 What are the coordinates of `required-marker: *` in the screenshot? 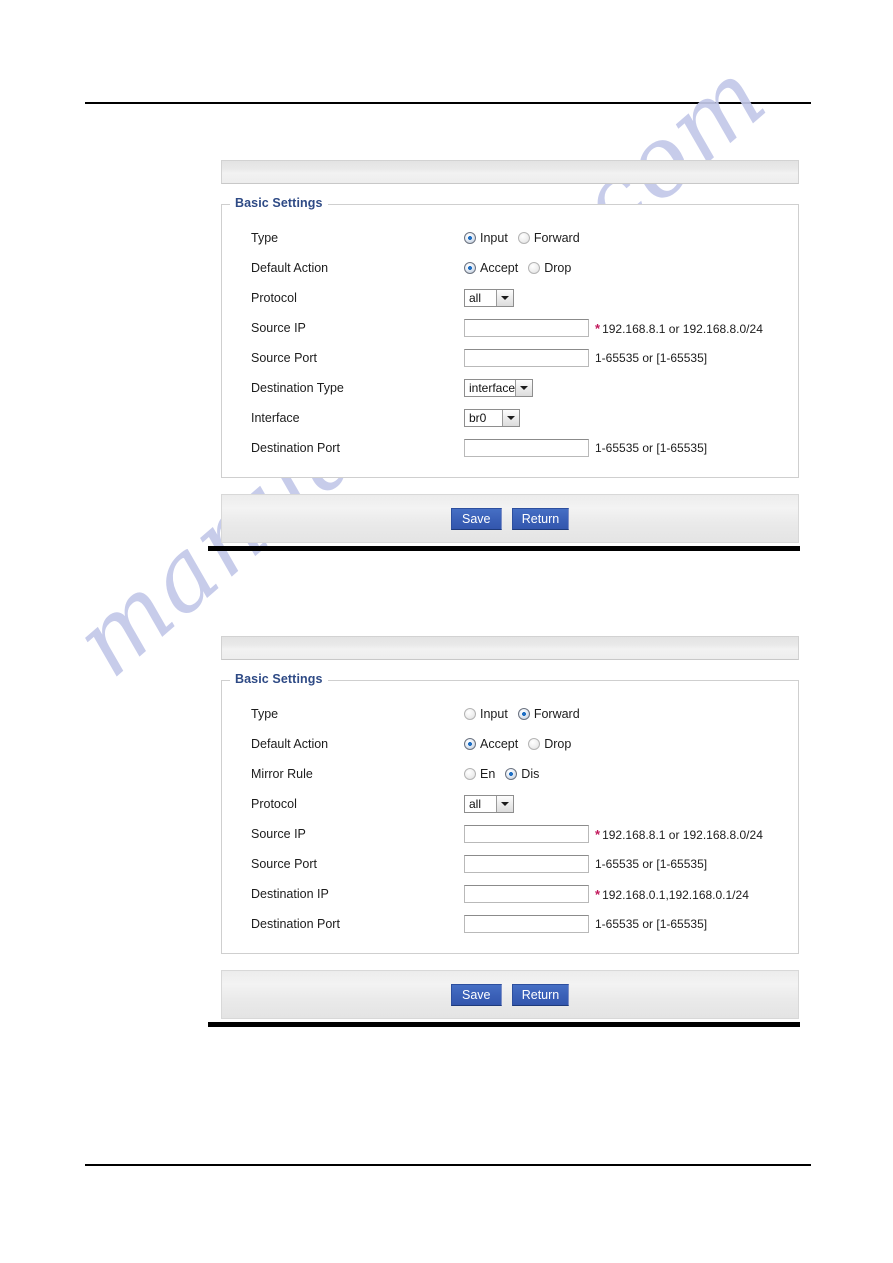 It's located at (598, 894).